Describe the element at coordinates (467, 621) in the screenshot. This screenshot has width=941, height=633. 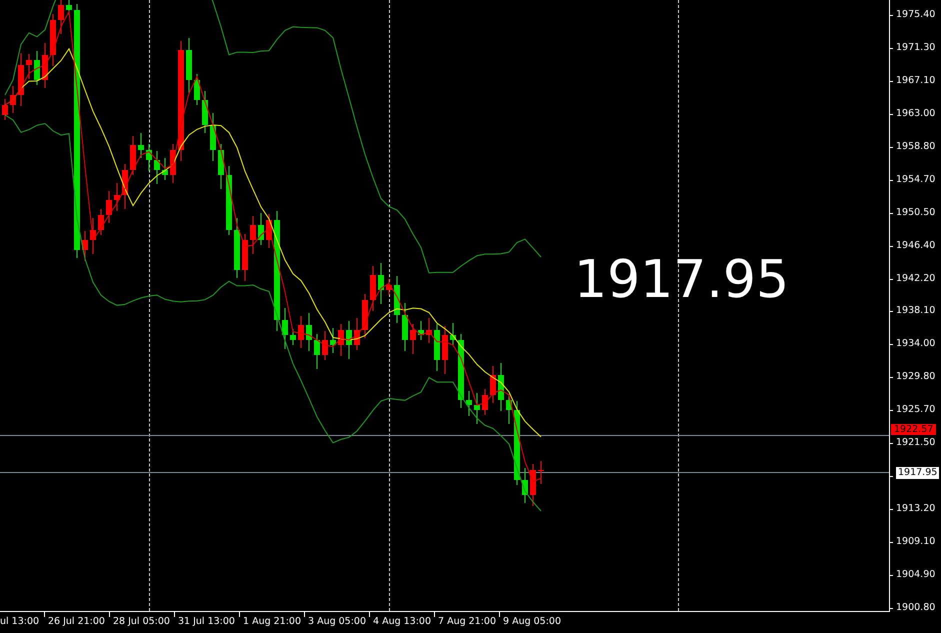
I see `time-label: 7 Aug 21:00` at that location.